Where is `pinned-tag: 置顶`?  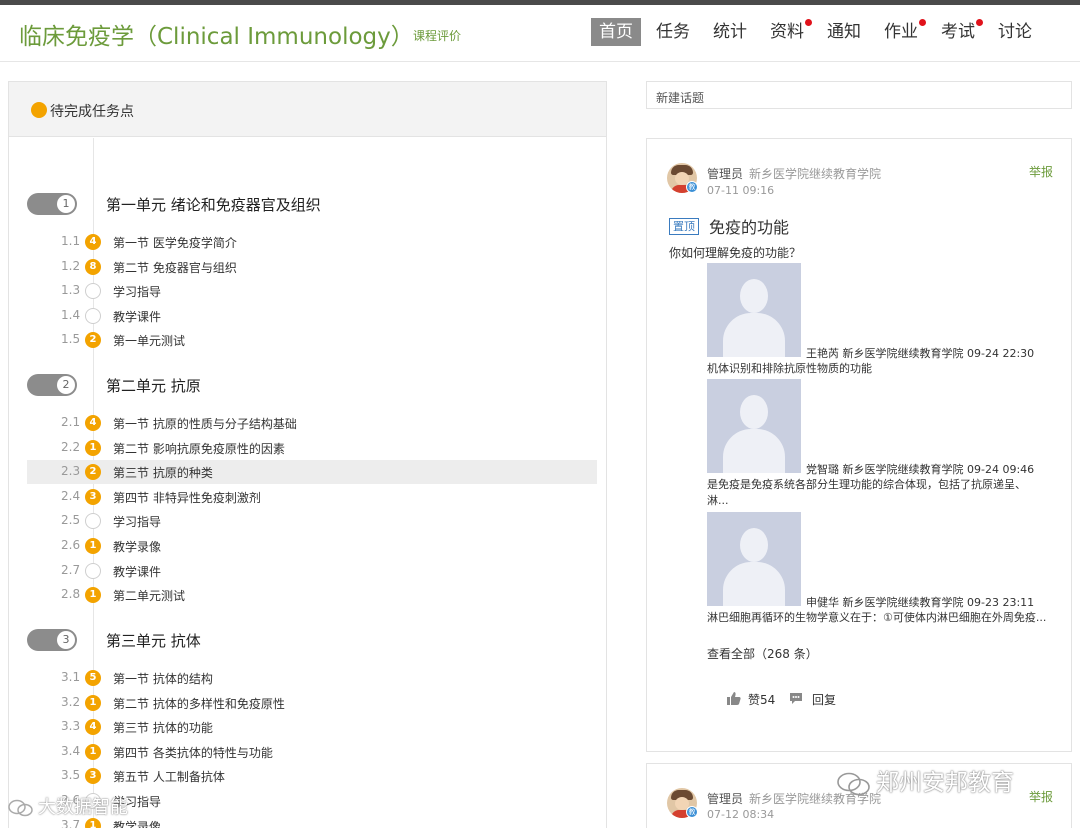 pinned-tag: 置顶 is located at coordinates (684, 226).